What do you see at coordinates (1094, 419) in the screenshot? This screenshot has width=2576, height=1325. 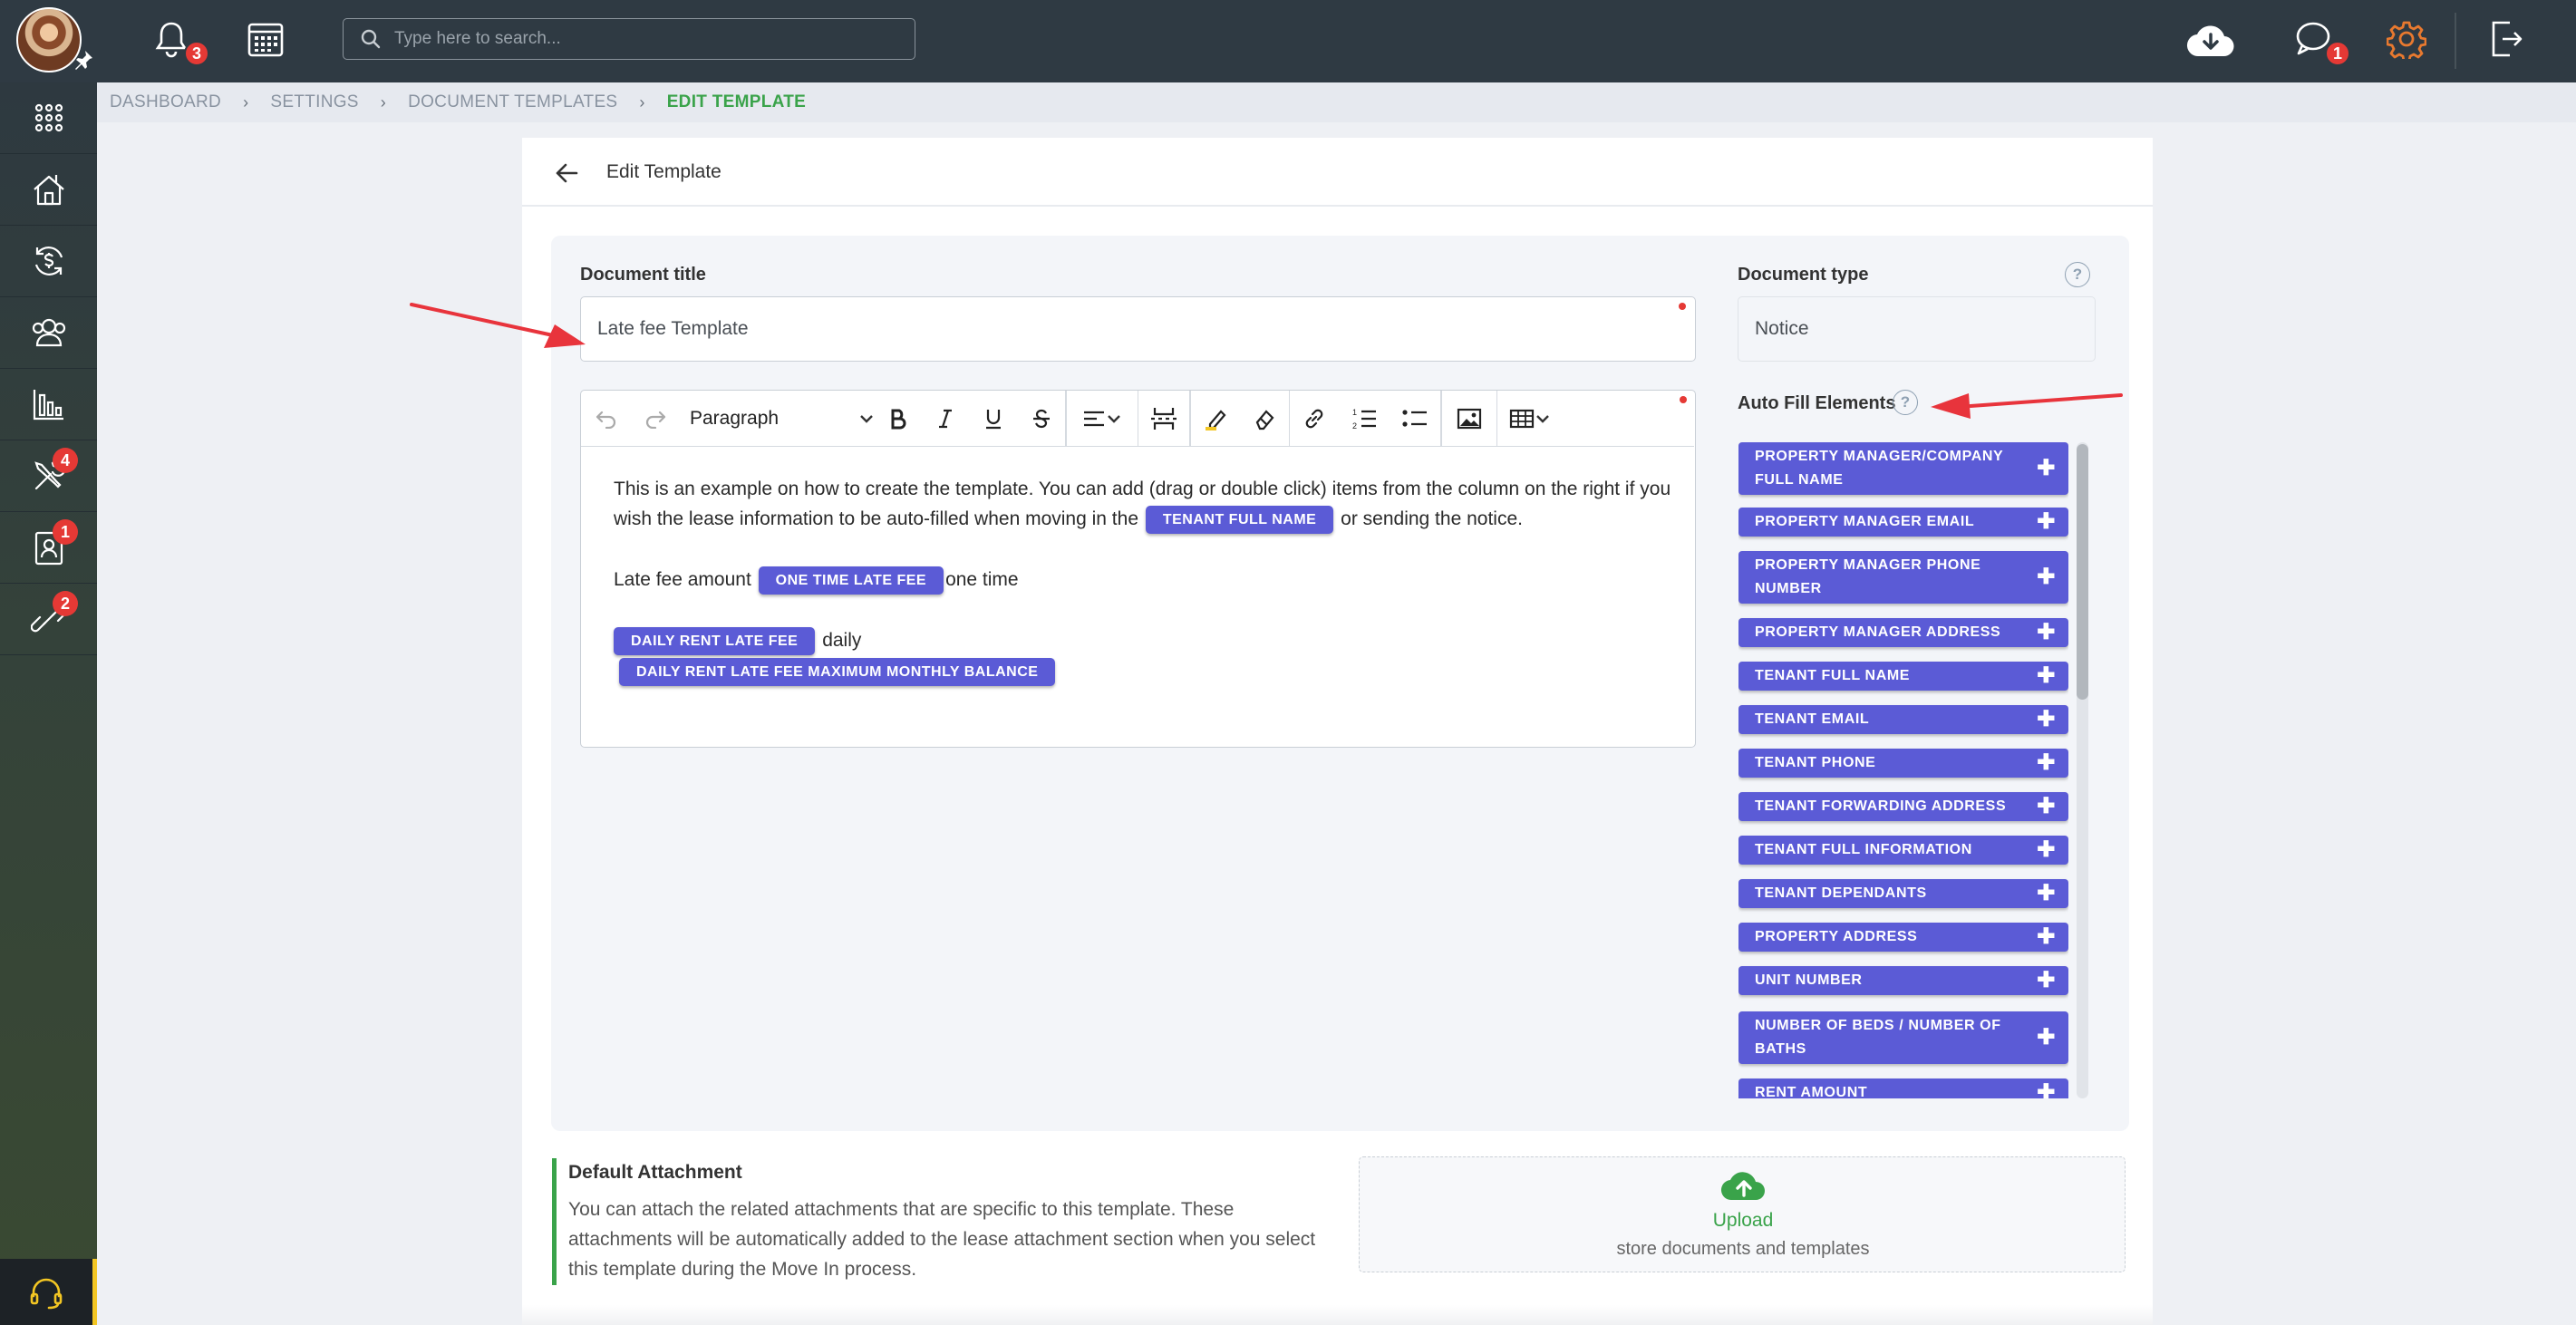 I see `align-left-icon` at bounding box center [1094, 419].